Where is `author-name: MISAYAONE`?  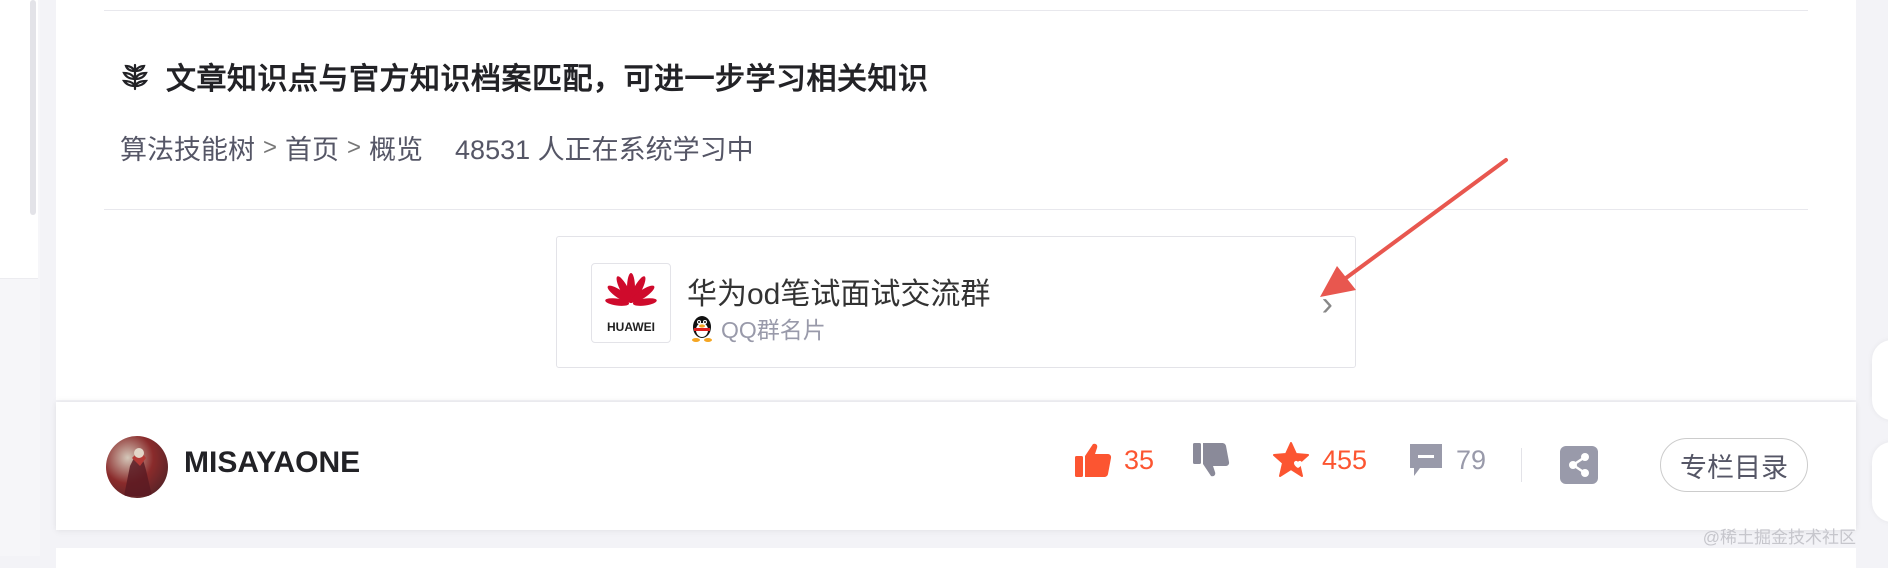 author-name: MISAYAONE is located at coordinates (272, 463).